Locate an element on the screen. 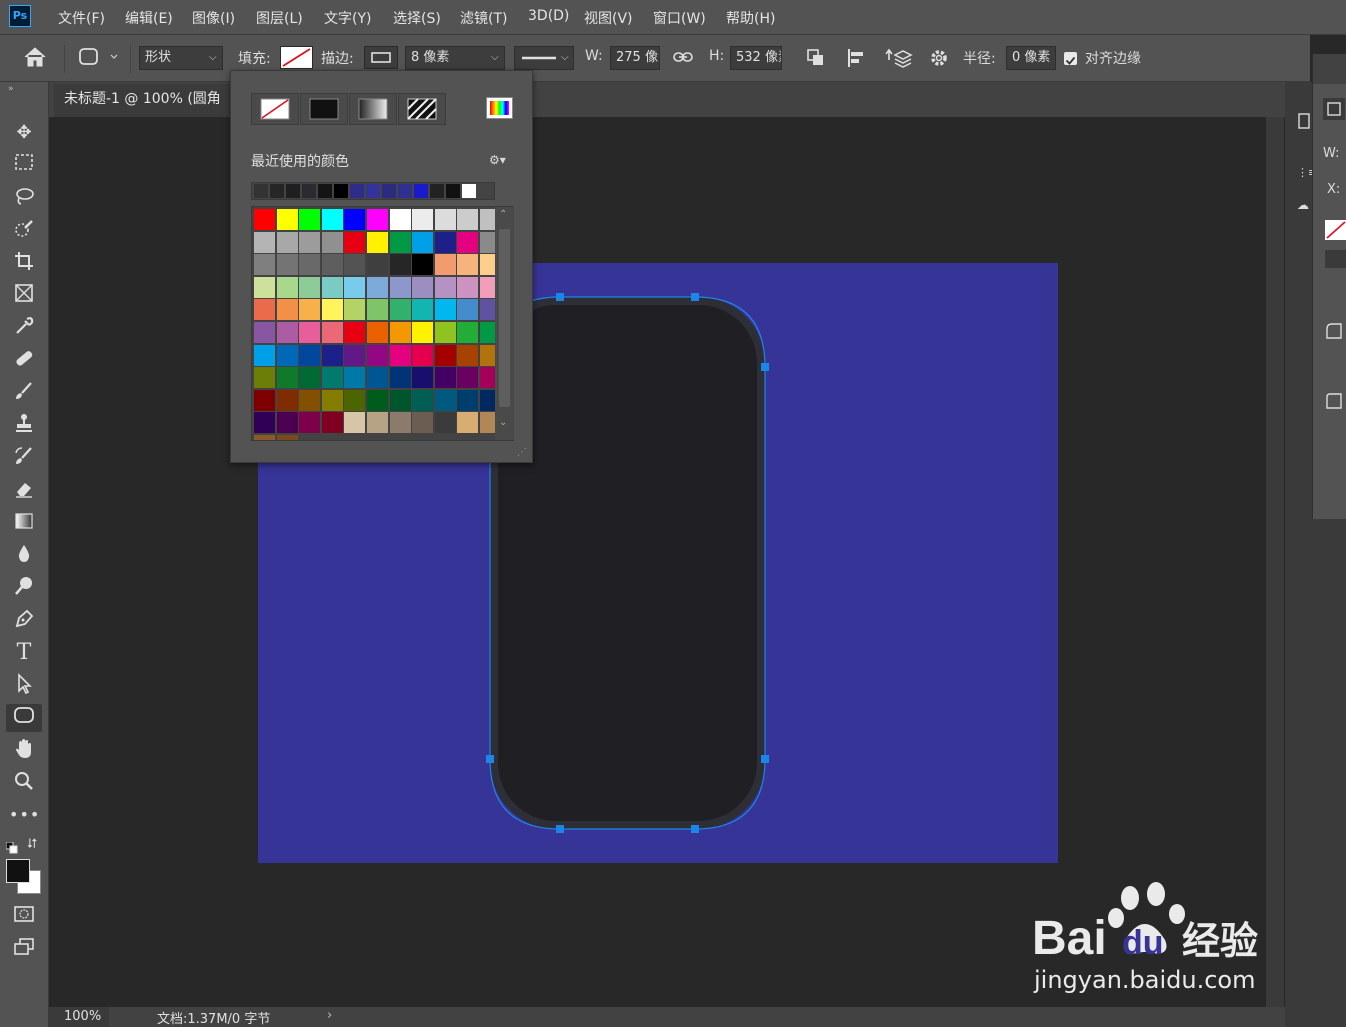  properties-stroke-swatch is located at coordinates (1335, 259).